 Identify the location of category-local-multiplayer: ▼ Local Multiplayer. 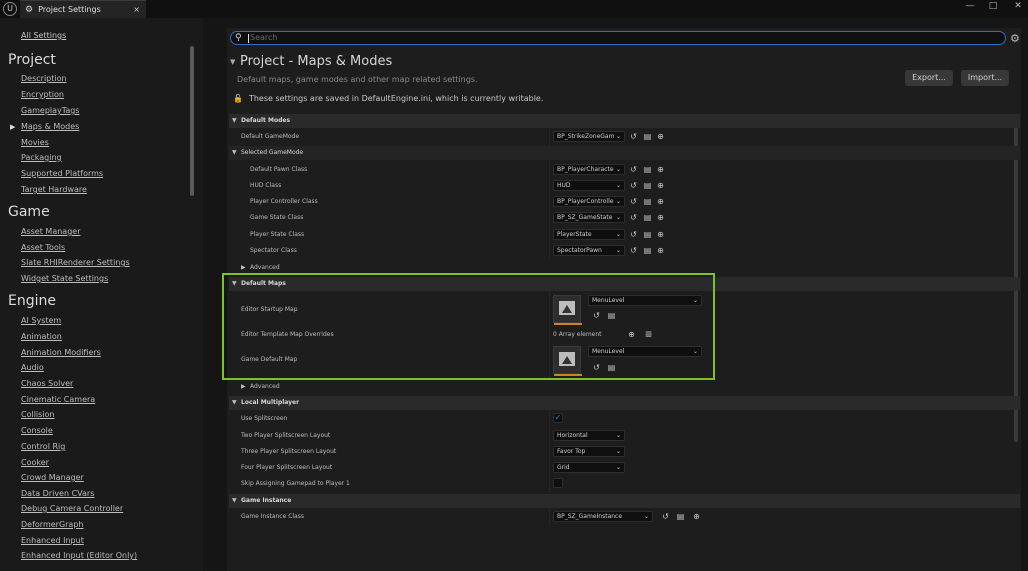
(624, 403).